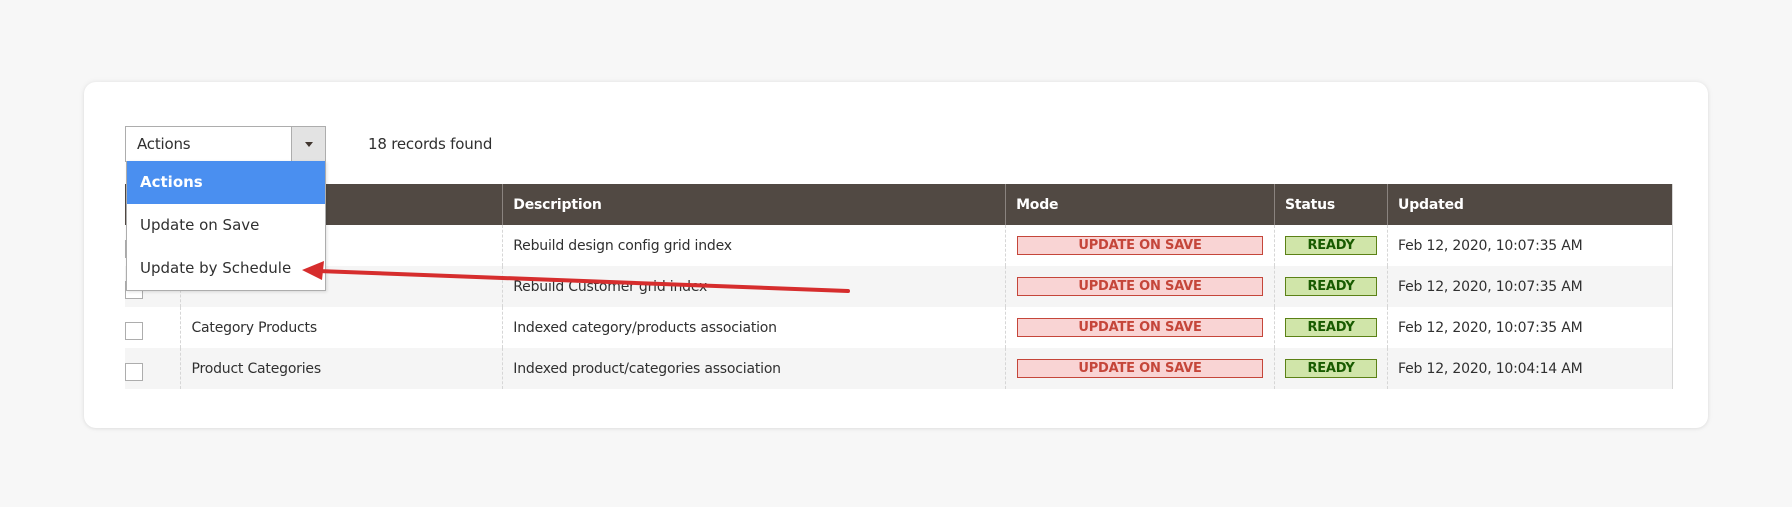 Image resolution: width=1792 pixels, height=507 pixels. I want to click on actions-select-toggle, so click(308, 144).